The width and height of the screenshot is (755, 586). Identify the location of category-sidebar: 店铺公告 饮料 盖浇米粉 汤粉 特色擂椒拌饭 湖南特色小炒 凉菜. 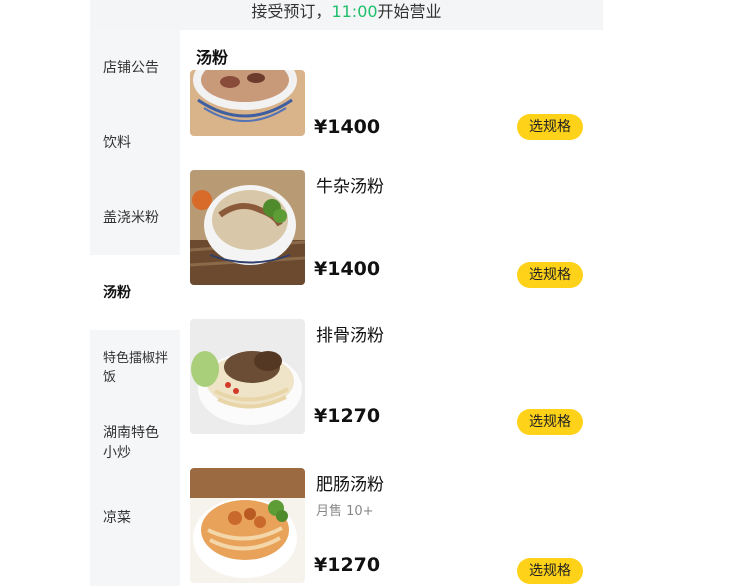
(135, 308).